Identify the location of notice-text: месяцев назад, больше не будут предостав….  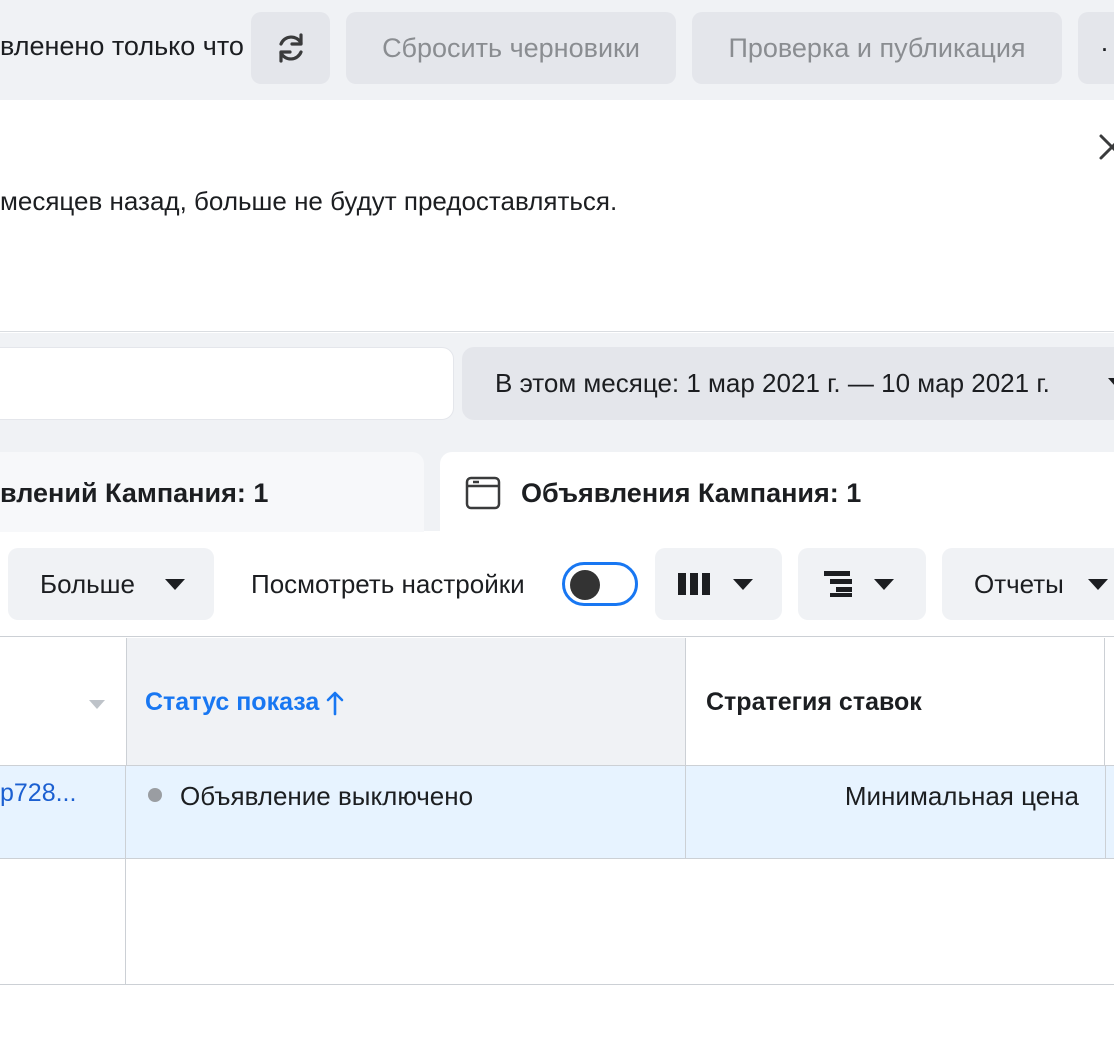
(309, 201).